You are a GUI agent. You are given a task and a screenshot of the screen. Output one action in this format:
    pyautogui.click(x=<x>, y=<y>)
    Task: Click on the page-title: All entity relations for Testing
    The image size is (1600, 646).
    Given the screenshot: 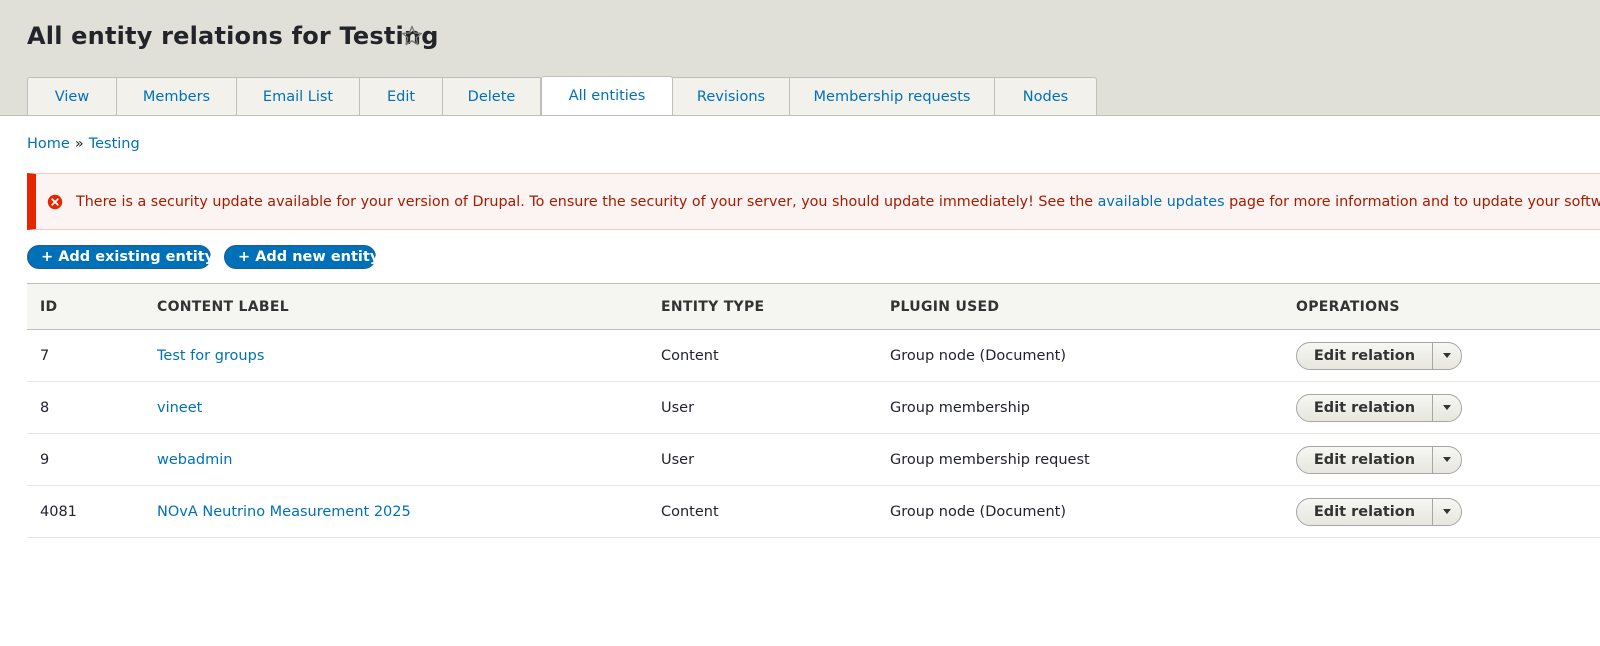 What is the action you would take?
    pyautogui.click(x=233, y=36)
    